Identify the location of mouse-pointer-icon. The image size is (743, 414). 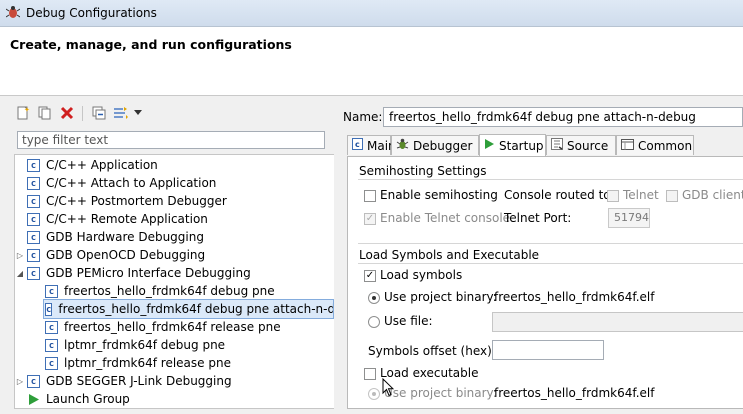
(388, 387).